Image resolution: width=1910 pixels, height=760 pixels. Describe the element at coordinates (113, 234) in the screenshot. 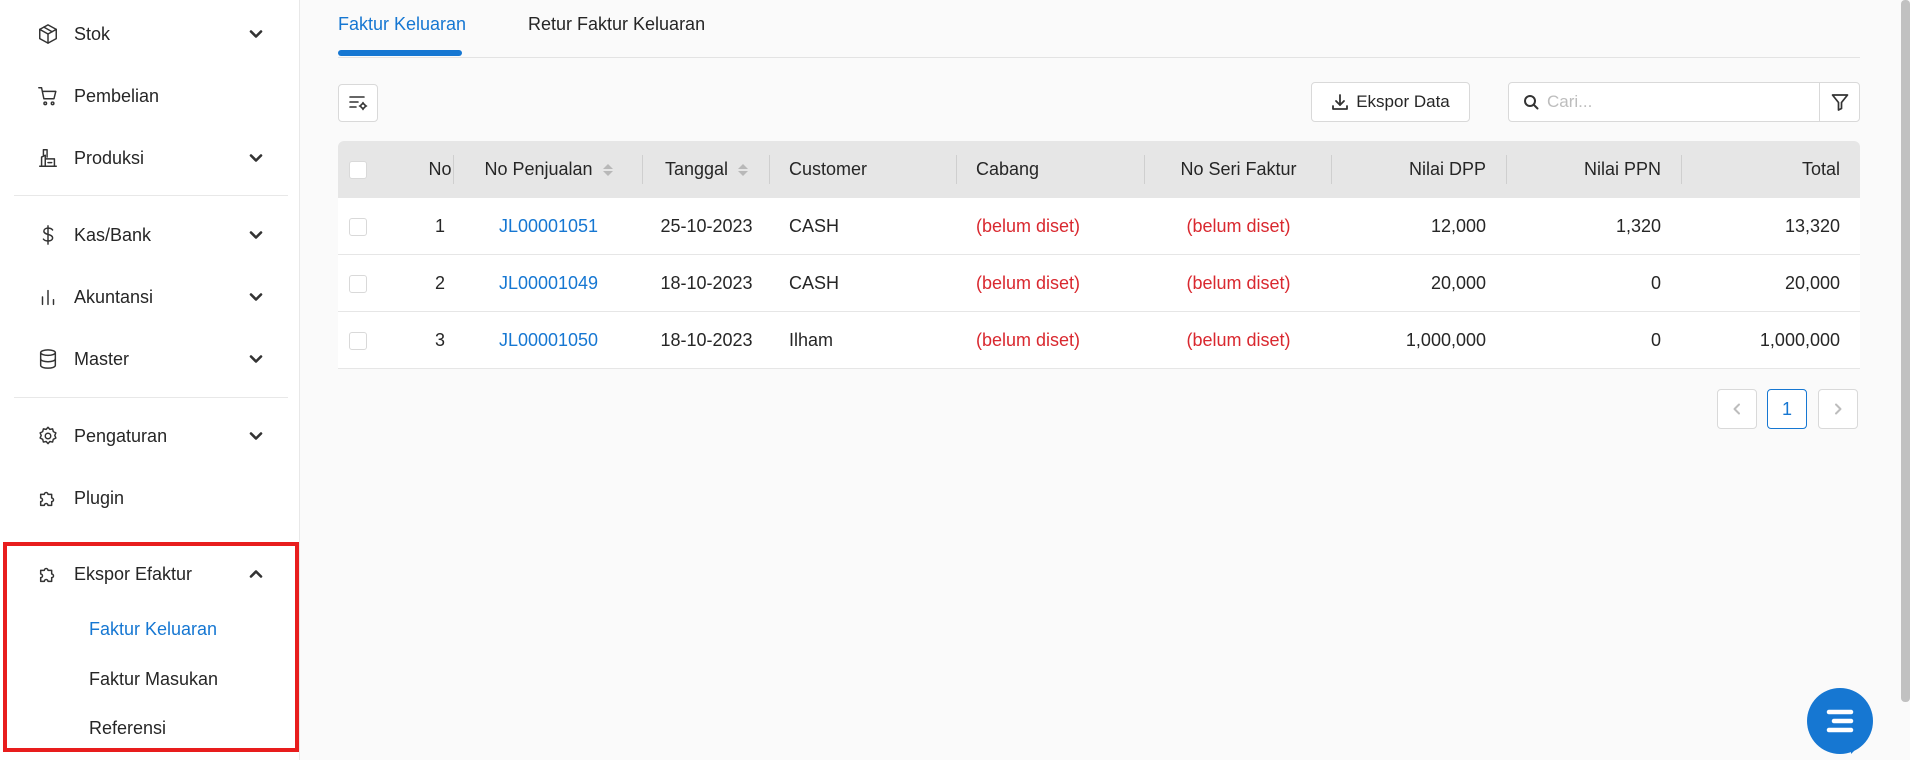

I see `sidebar-item-label: Kas/Bank` at that location.